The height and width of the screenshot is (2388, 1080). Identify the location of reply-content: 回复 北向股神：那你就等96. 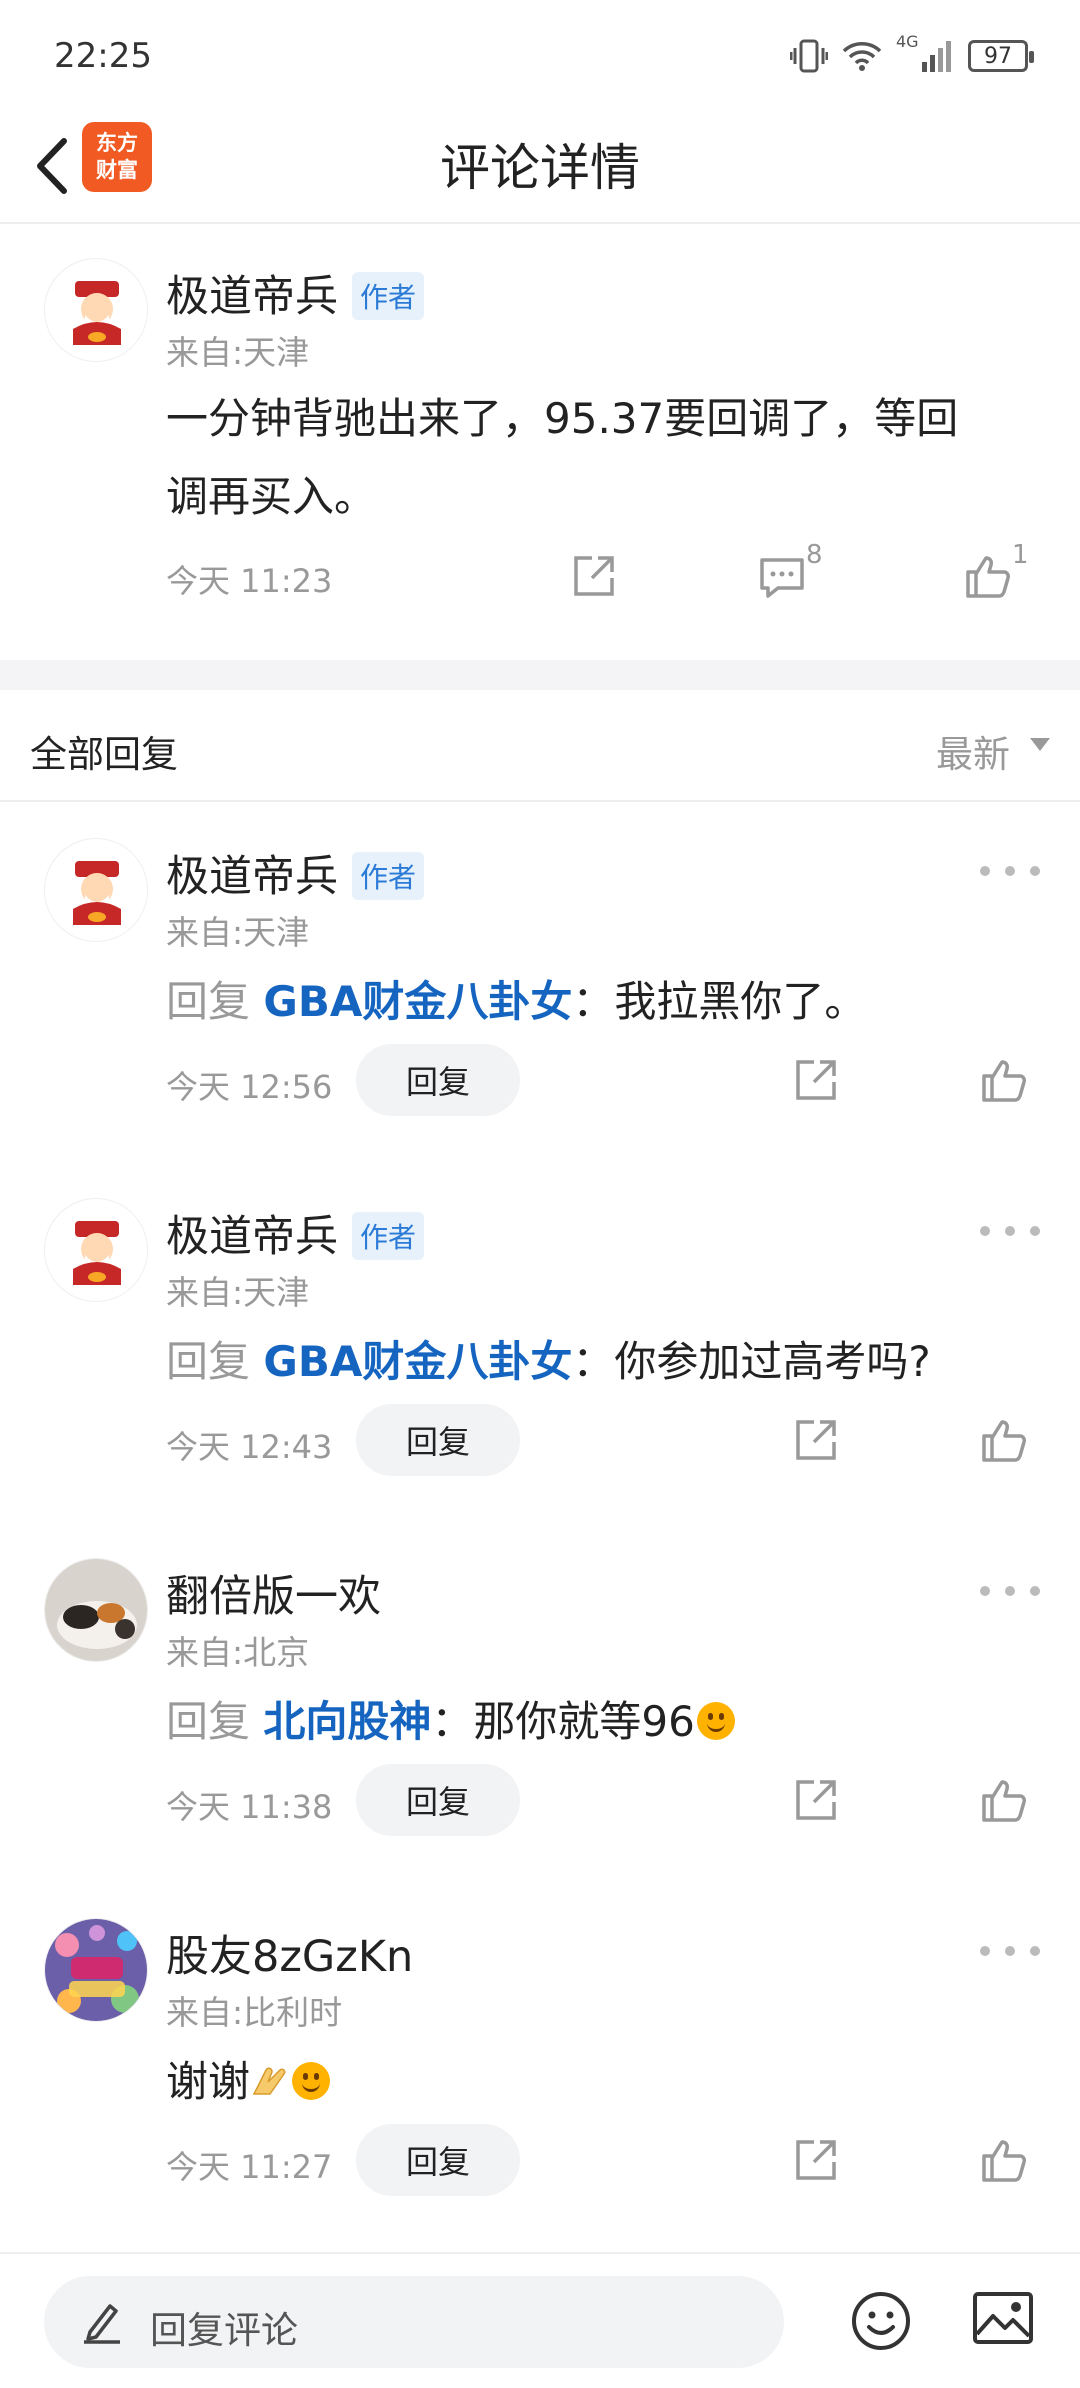
(450, 1718).